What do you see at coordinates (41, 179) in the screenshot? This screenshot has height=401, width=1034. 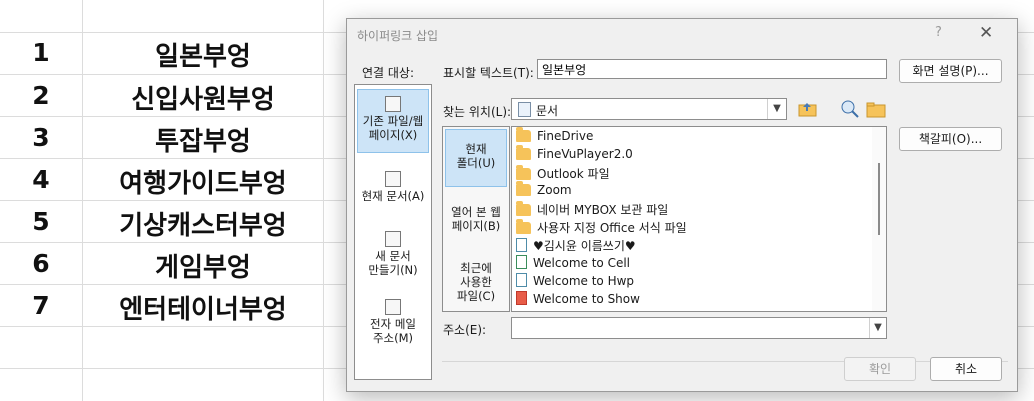 I see `cell-number: 4` at bounding box center [41, 179].